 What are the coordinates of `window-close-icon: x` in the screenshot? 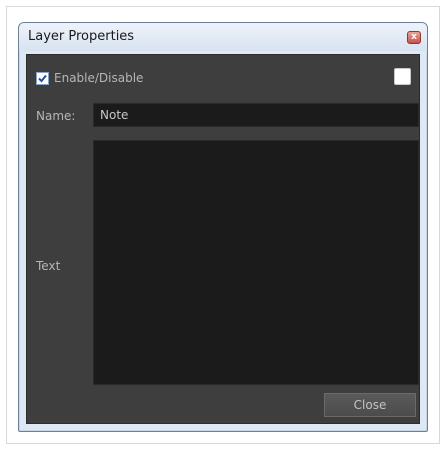 It's located at (414, 37).